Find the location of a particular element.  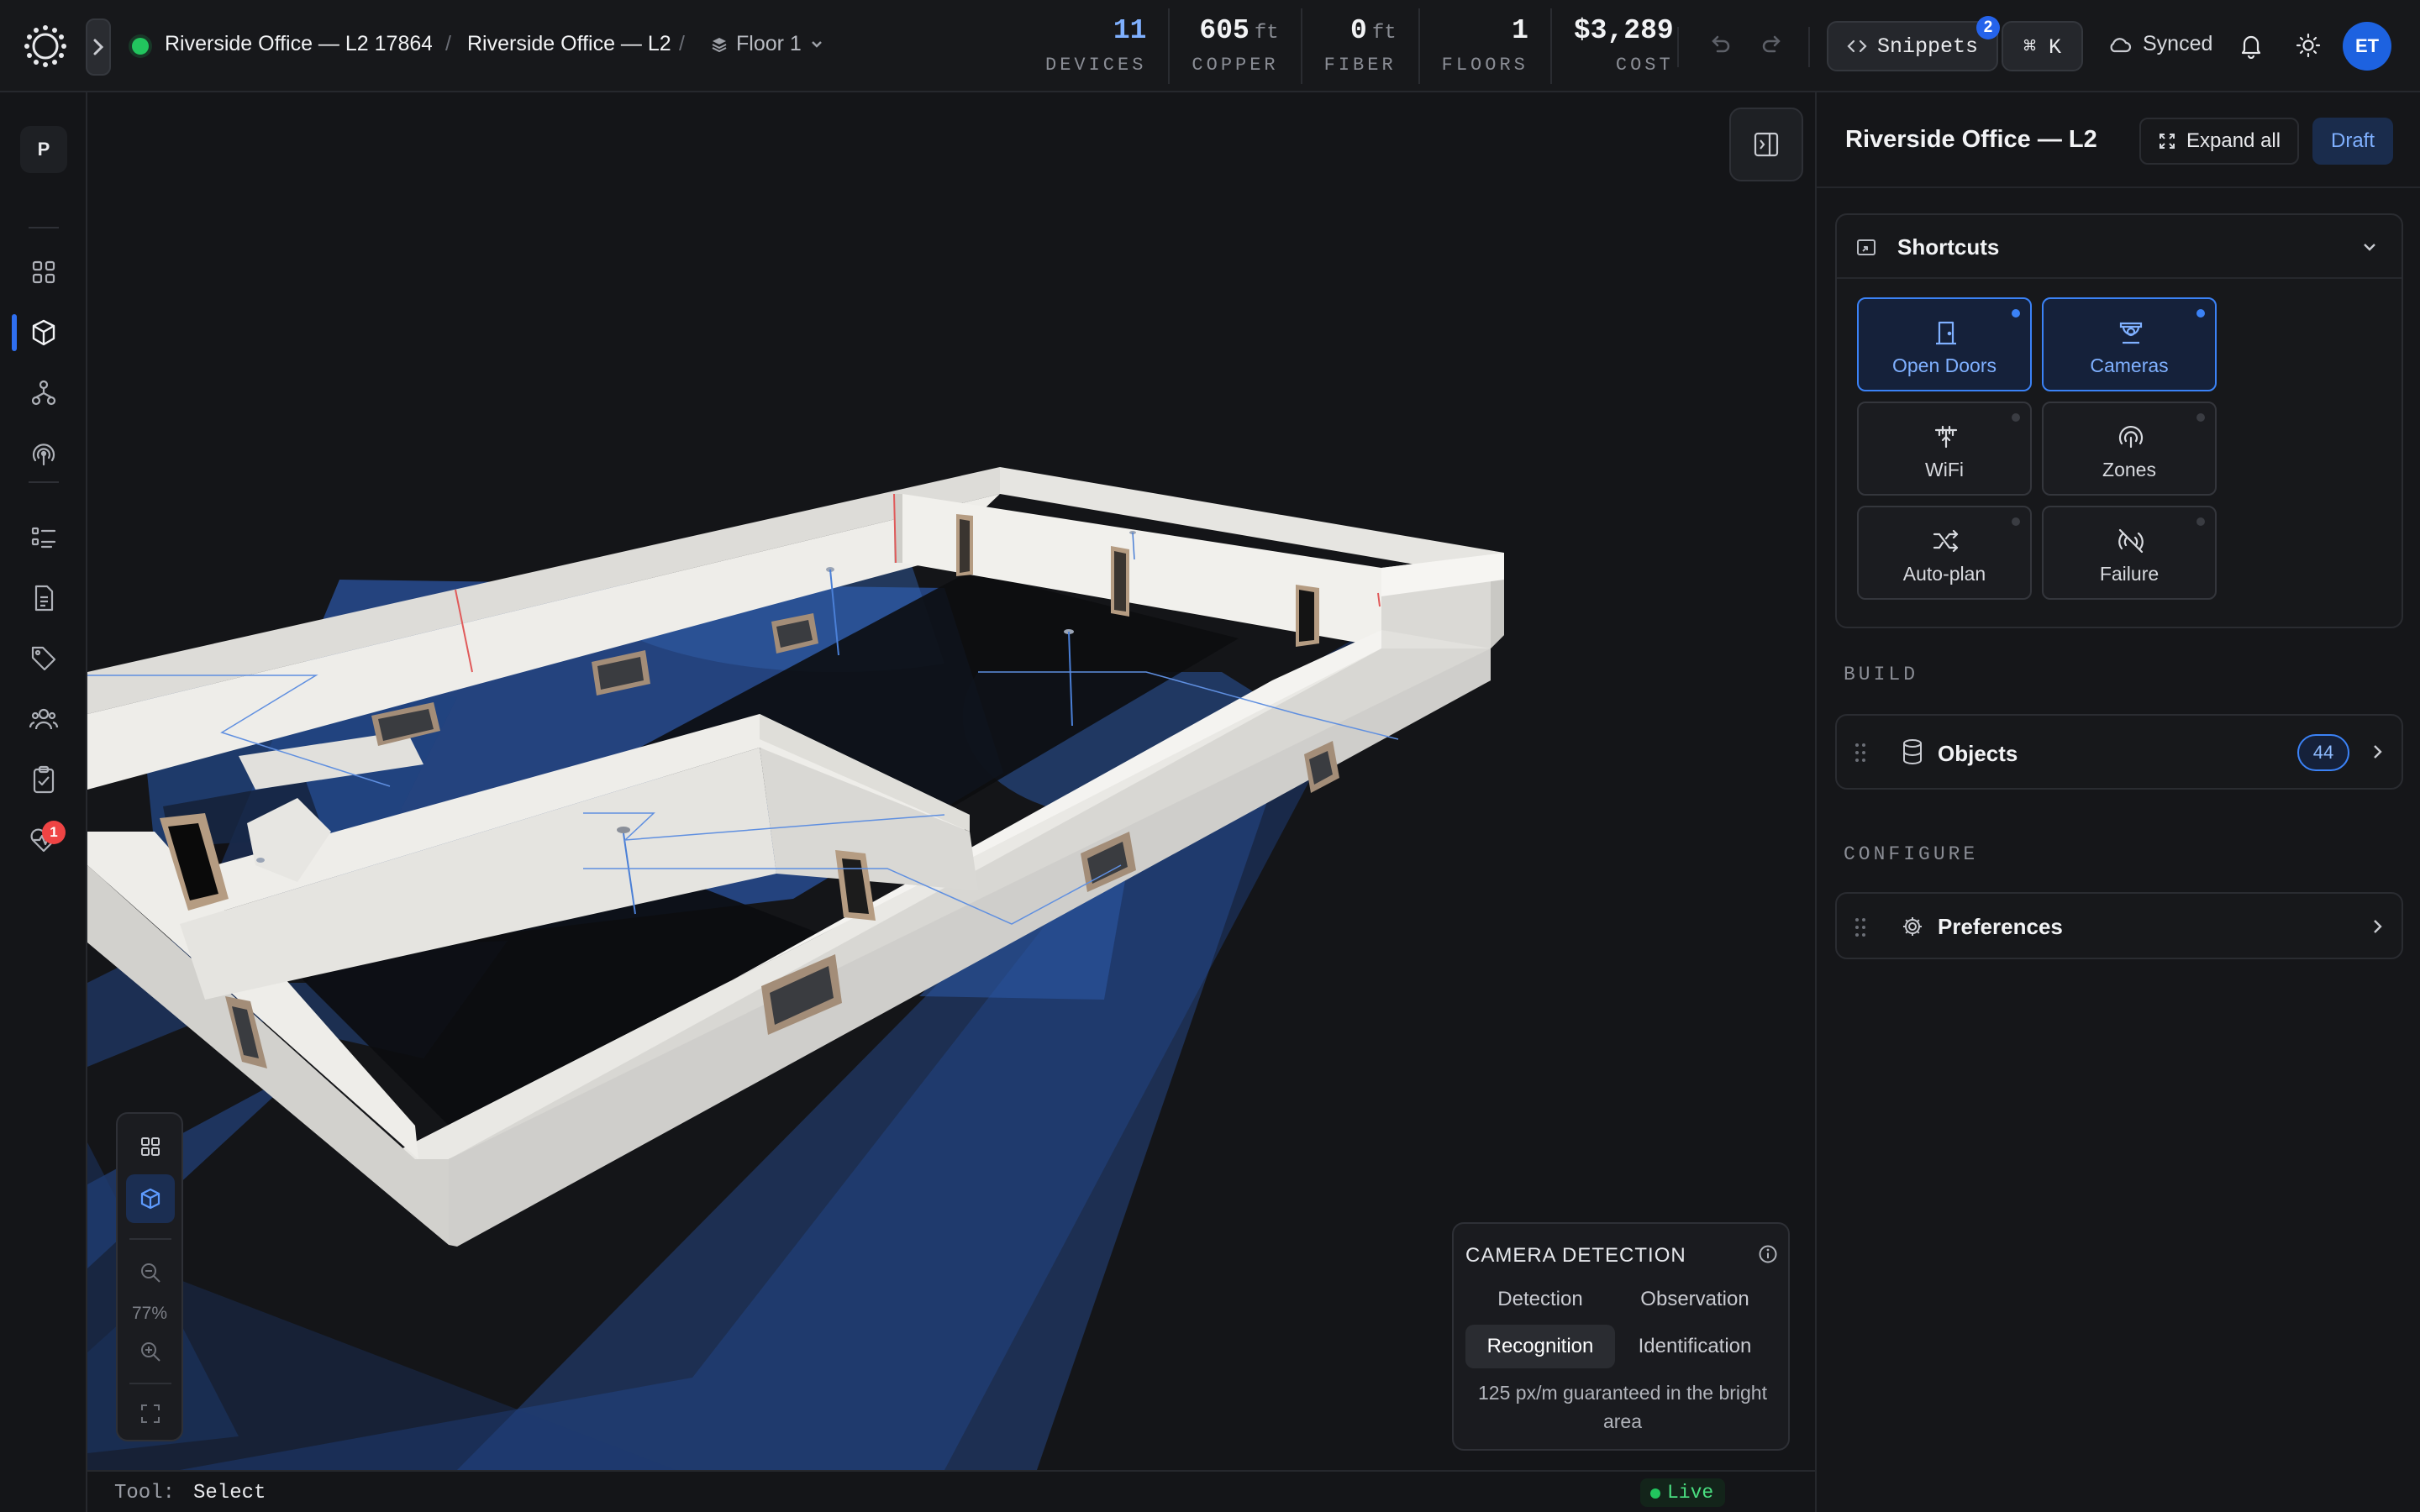

shortcuts-icon is located at coordinates (1866, 248).